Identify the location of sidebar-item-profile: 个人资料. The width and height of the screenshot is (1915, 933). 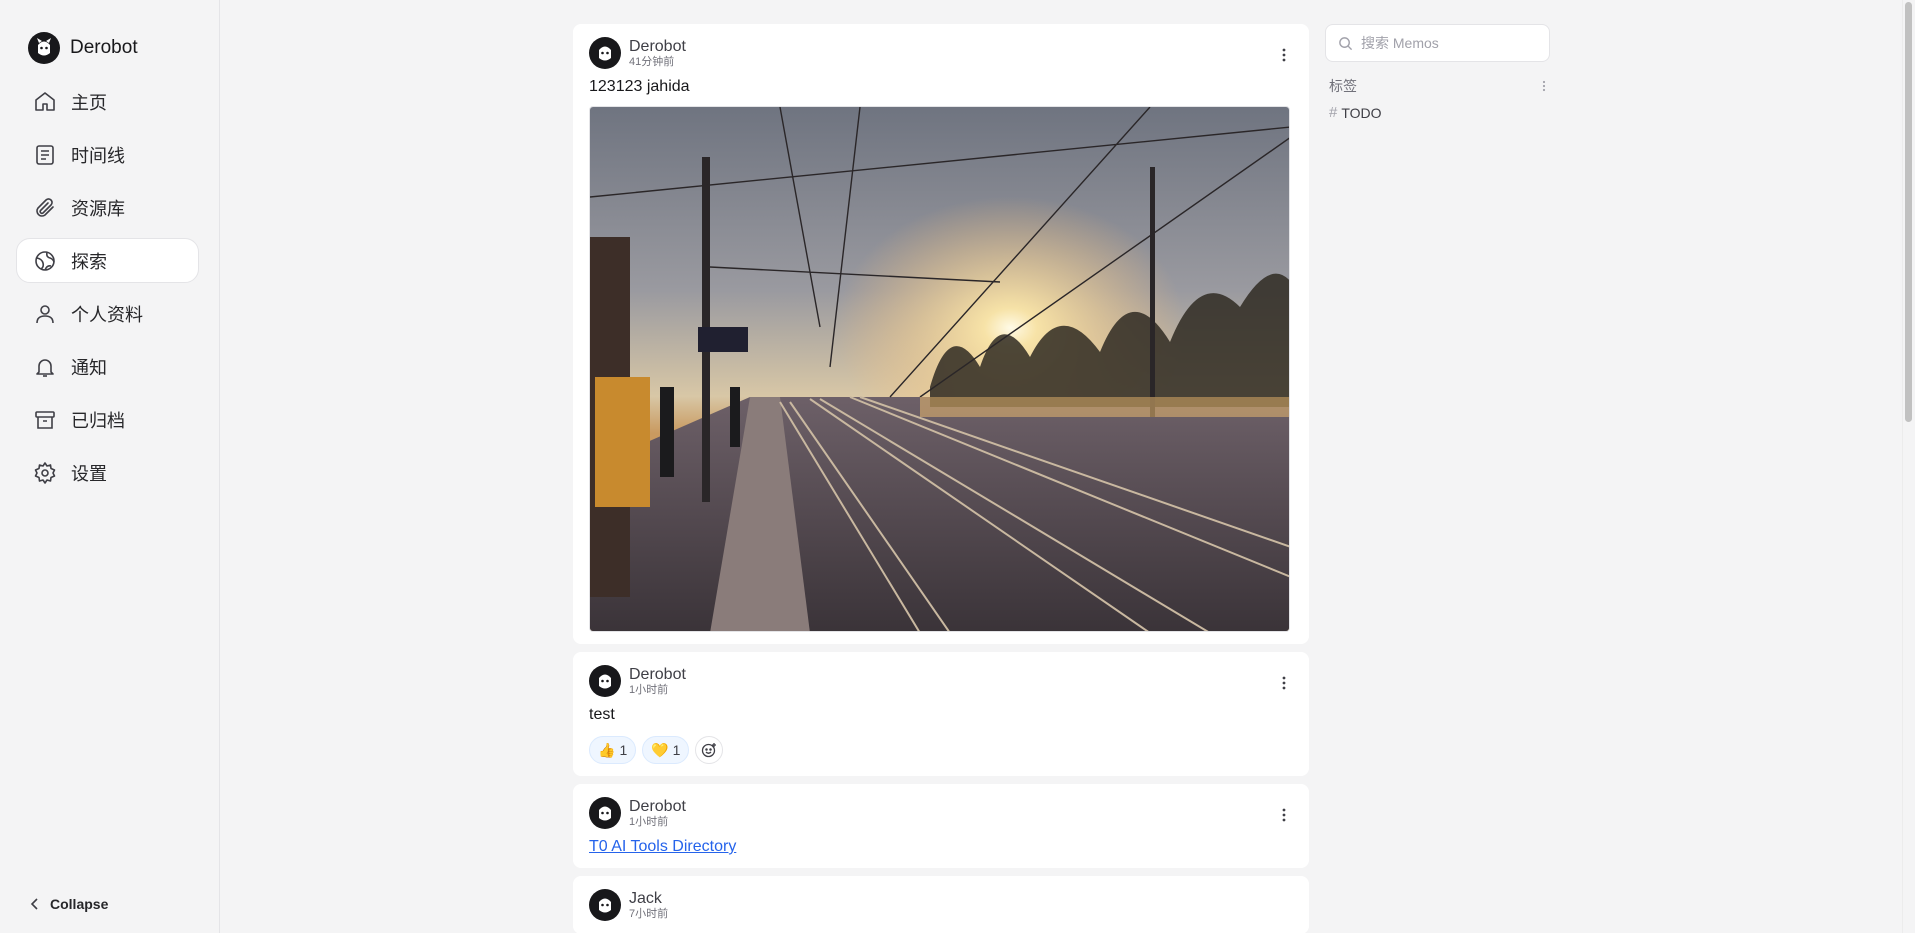
(107, 313).